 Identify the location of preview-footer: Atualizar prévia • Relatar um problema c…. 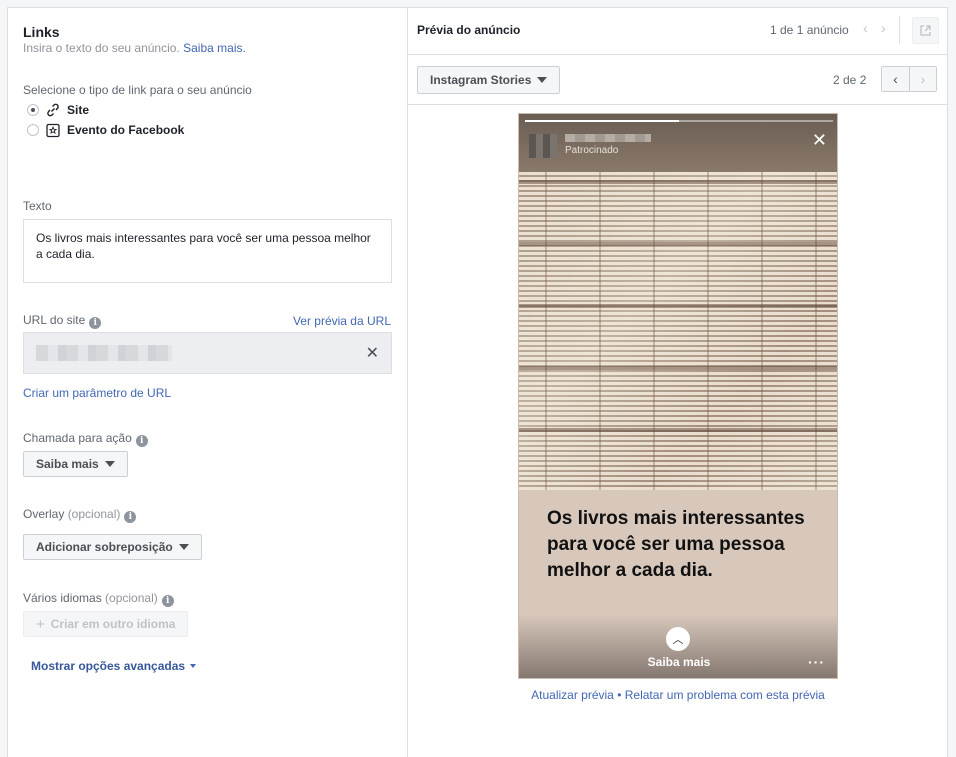
(678, 695).